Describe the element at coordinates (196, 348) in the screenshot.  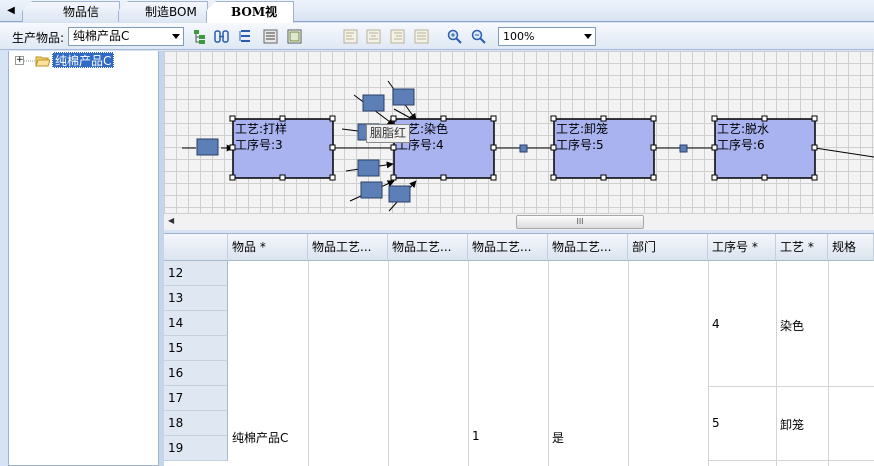
I see `row-number: 15` at that location.